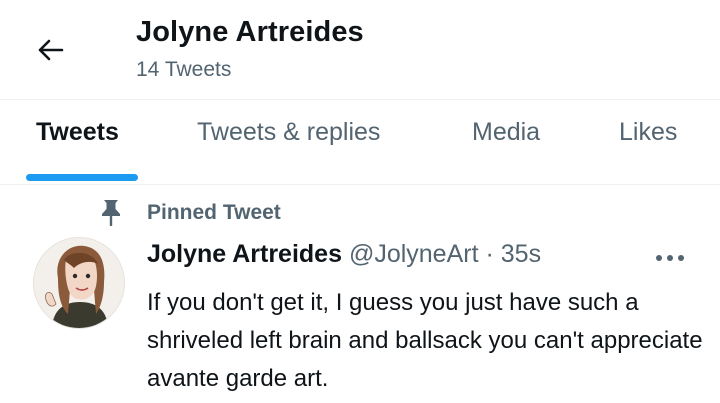  I want to click on tweet-author-handle: @JolyneArt, so click(414, 254).